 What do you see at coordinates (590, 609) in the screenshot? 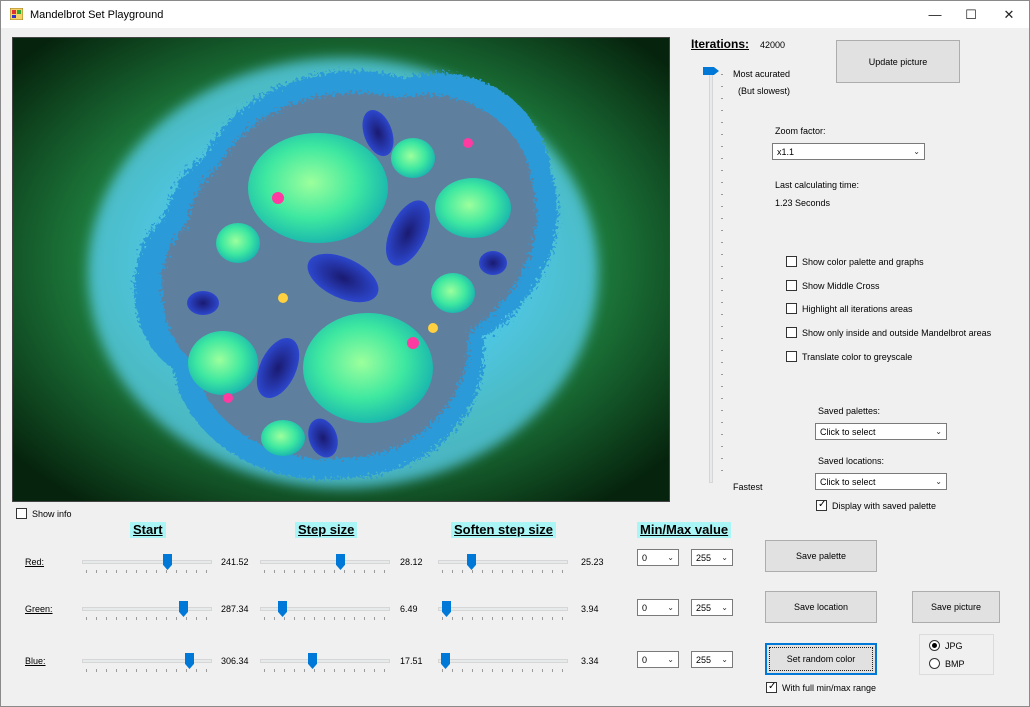
I see `green-soften-value: 3.94` at bounding box center [590, 609].